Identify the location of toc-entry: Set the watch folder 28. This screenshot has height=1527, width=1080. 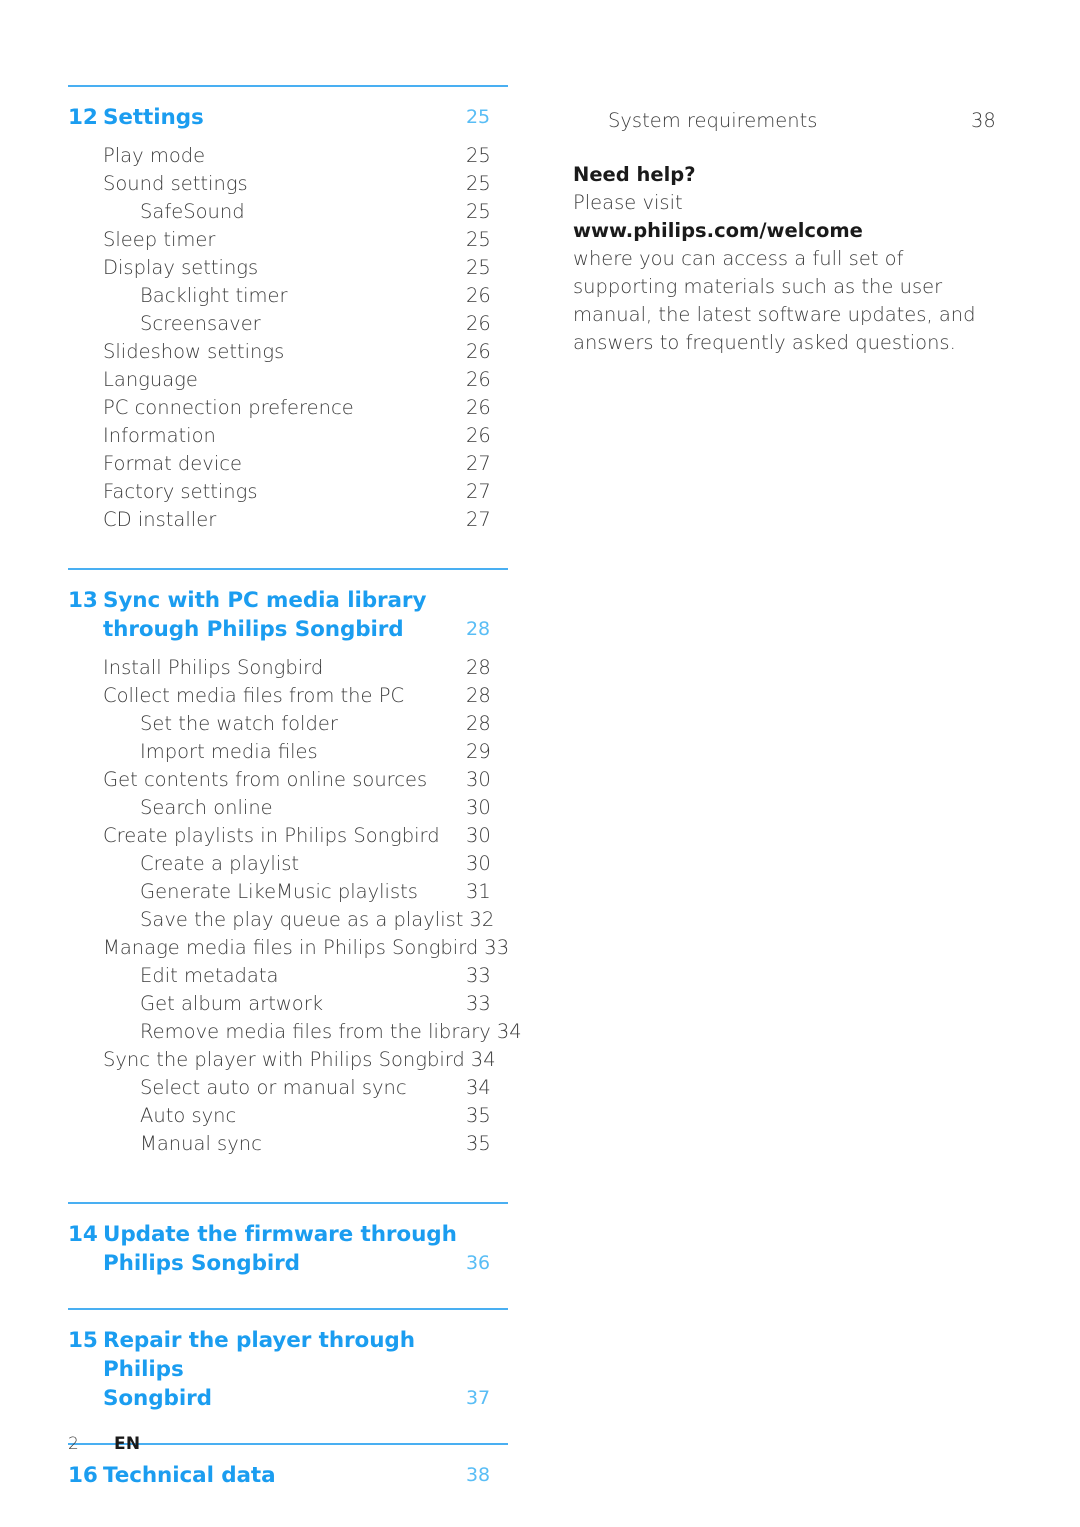
(288, 724).